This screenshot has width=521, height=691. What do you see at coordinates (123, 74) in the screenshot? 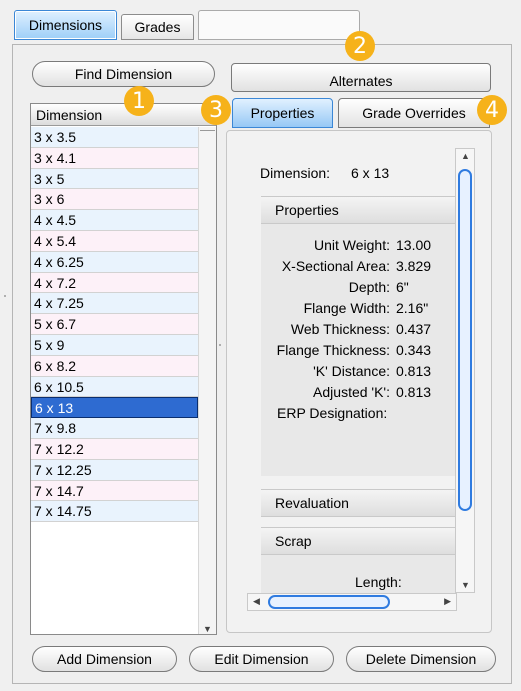
I see `find-dimension-button: Find Dimension` at bounding box center [123, 74].